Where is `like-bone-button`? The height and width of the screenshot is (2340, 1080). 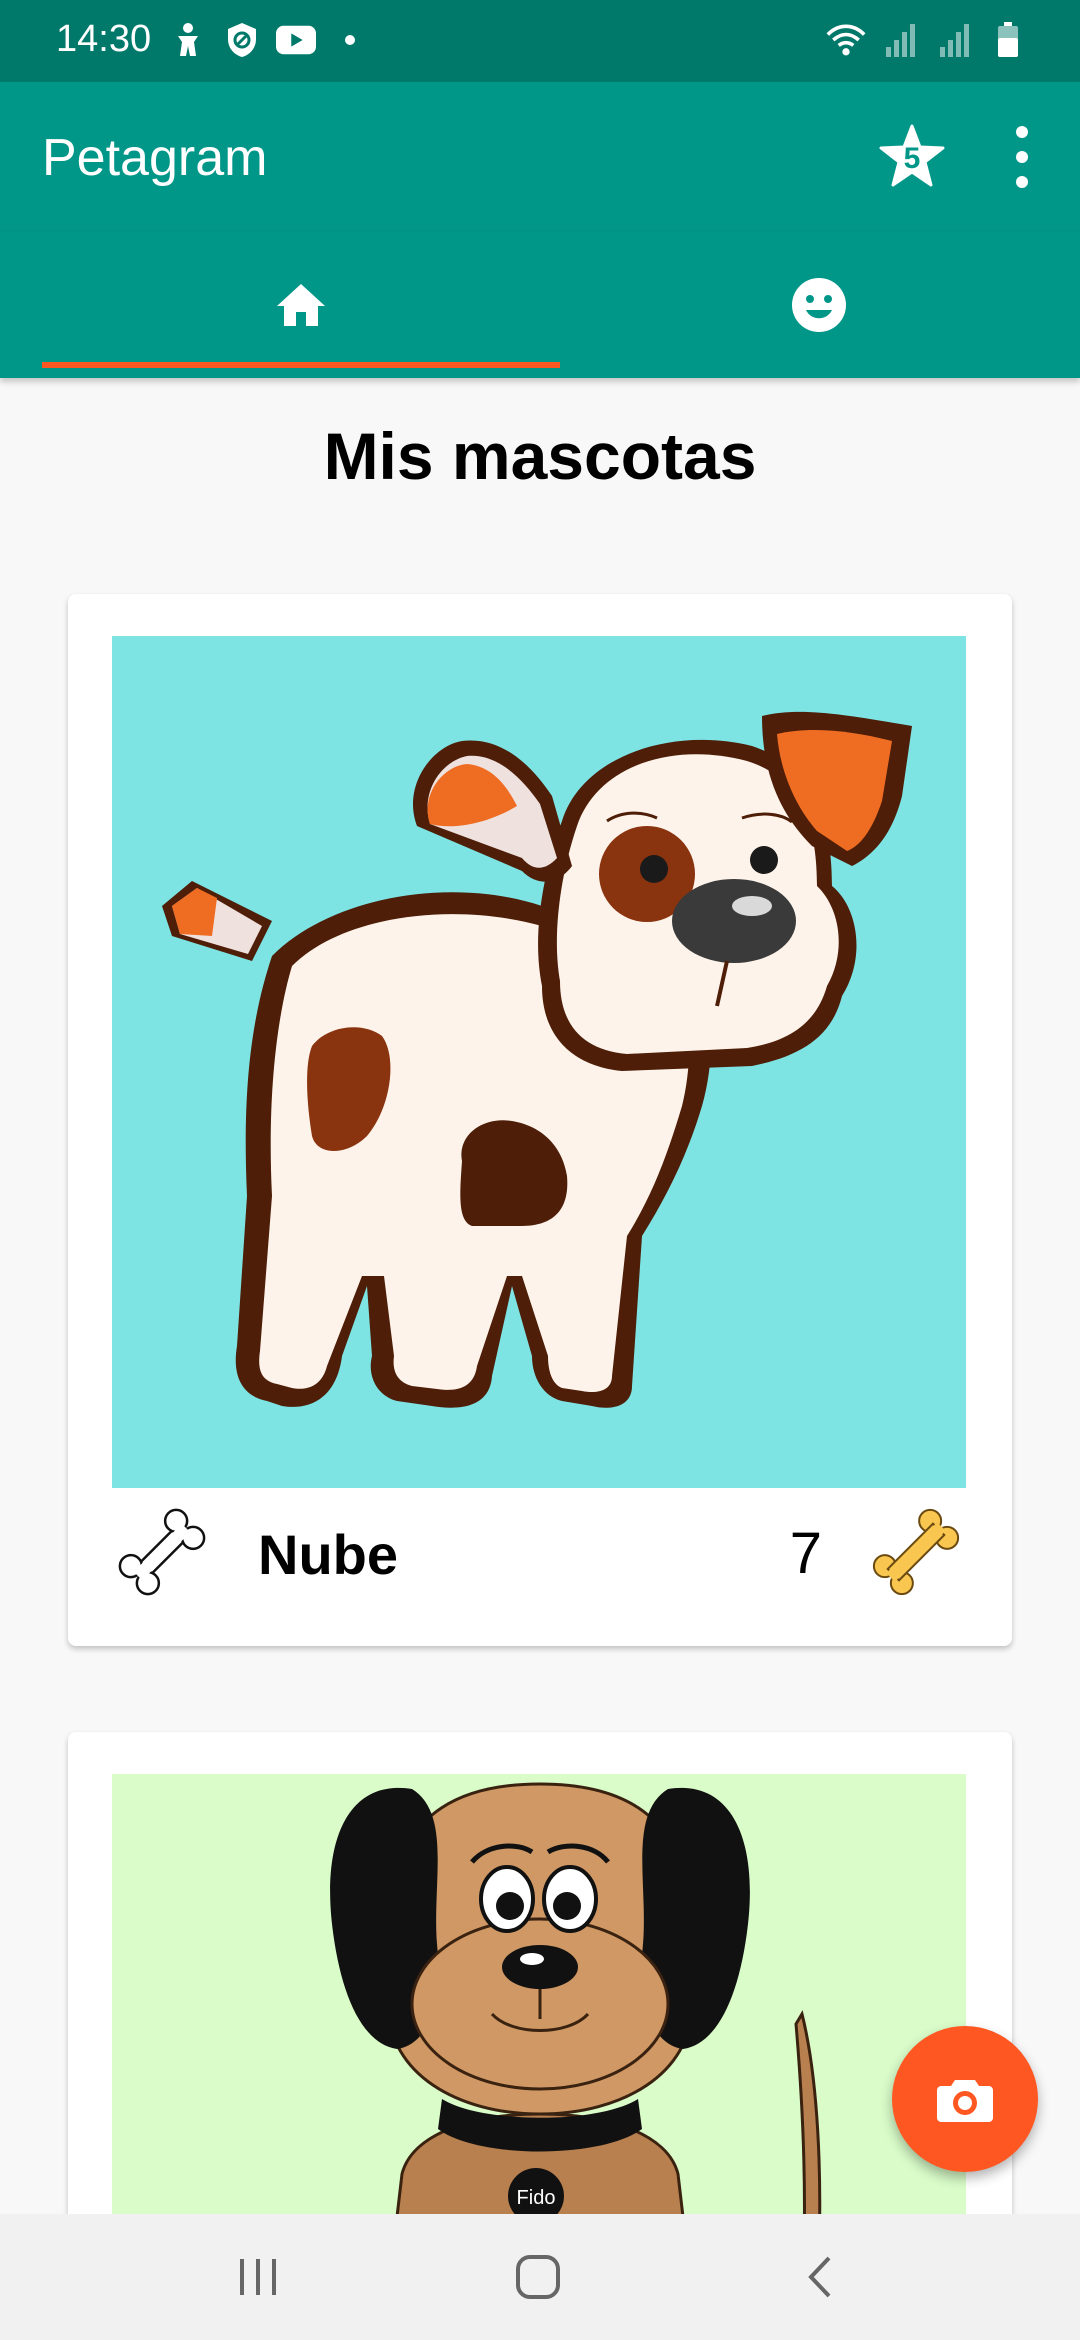 like-bone-button is located at coordinates (162, 1552).